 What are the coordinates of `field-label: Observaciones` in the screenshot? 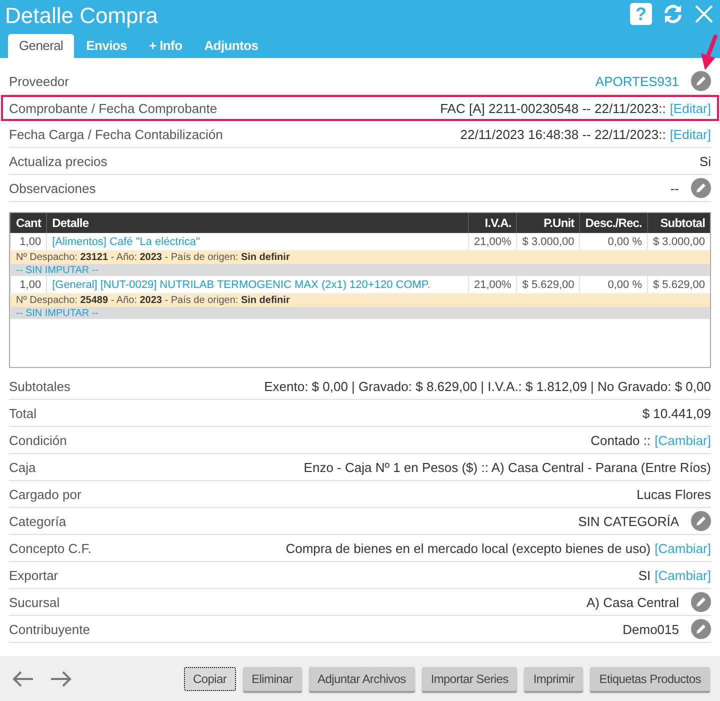 It's located at (53, 188).